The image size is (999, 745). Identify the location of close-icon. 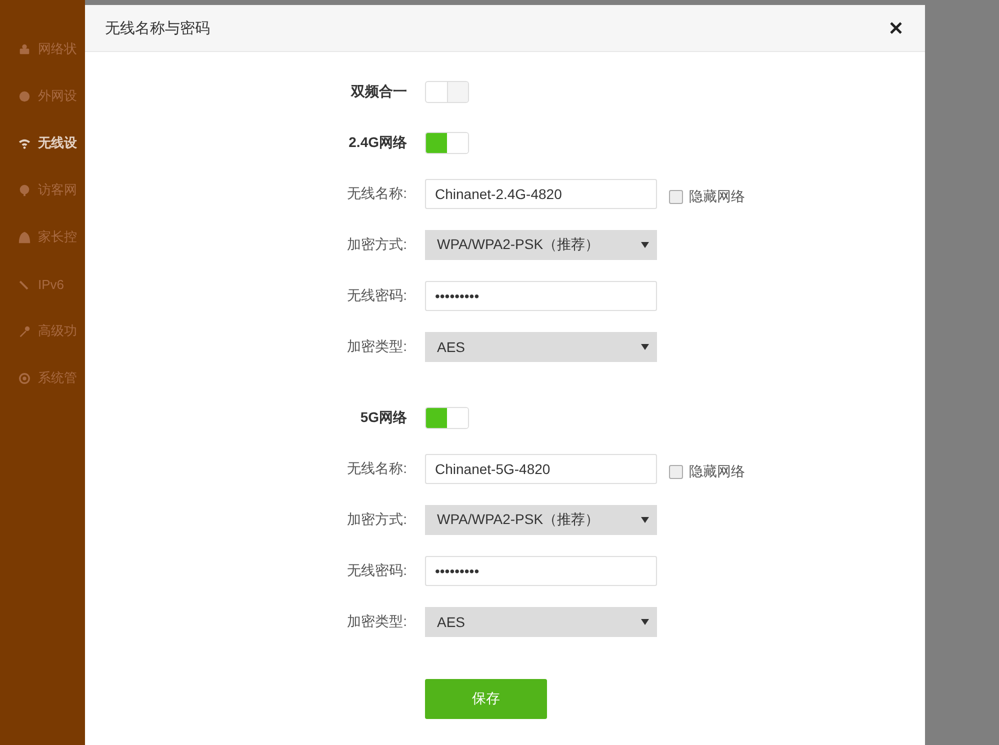
(896, 28).